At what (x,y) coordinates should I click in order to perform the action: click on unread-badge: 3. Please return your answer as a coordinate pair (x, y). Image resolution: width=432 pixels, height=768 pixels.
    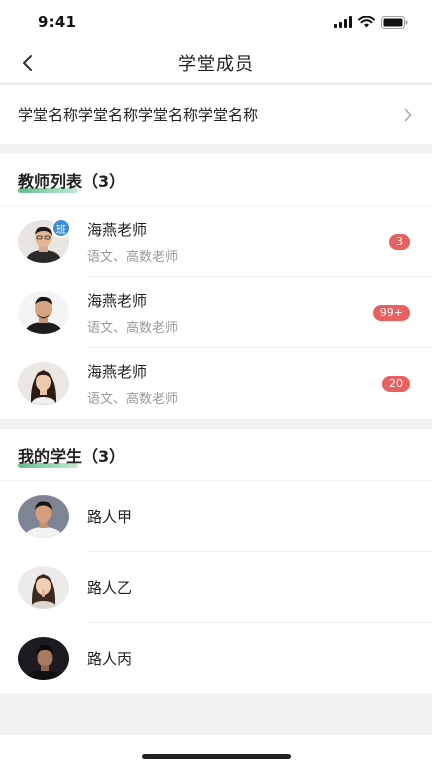
    Looking at the image, I should click on (399, 241).